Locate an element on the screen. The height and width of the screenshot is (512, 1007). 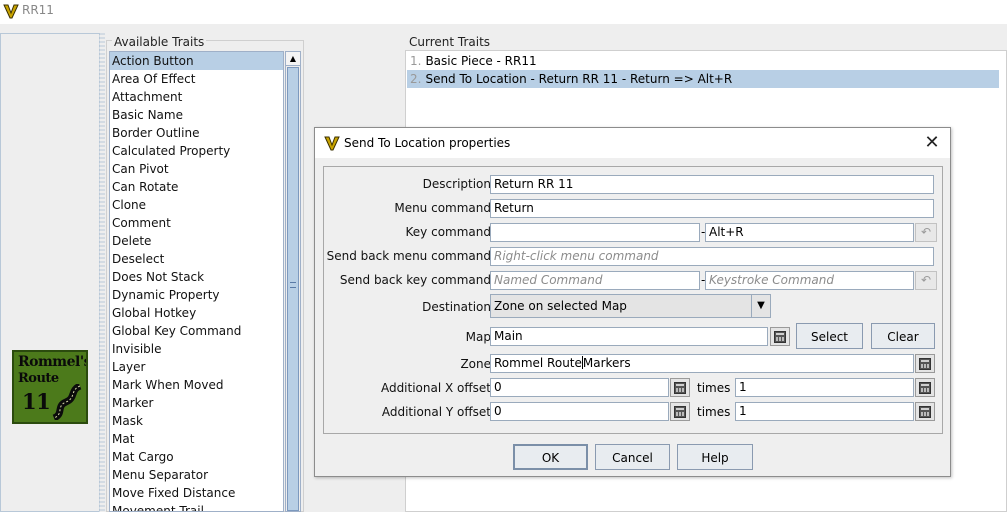
list-item: Comment is located at coordinates (196, 223).